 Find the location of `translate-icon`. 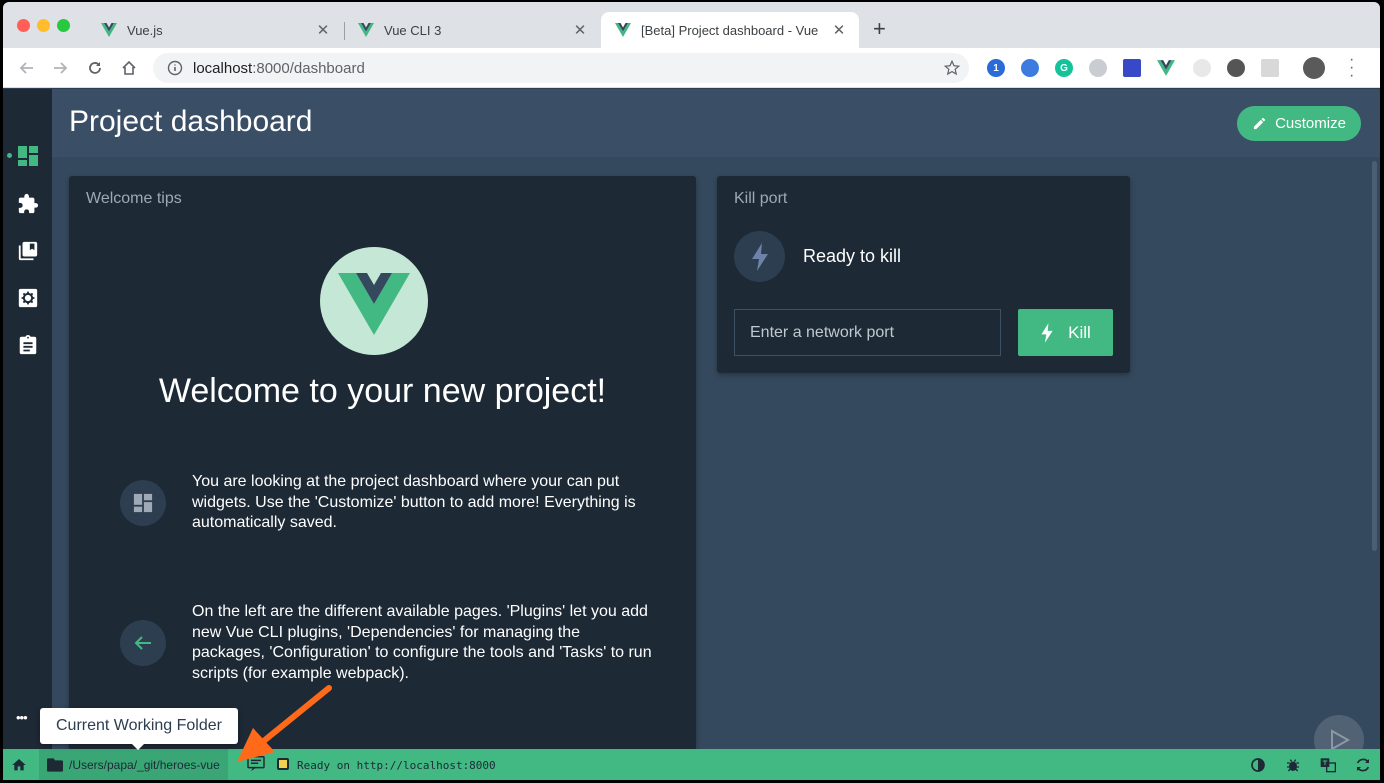

translate-icon is located at coordinates (1328, 765).